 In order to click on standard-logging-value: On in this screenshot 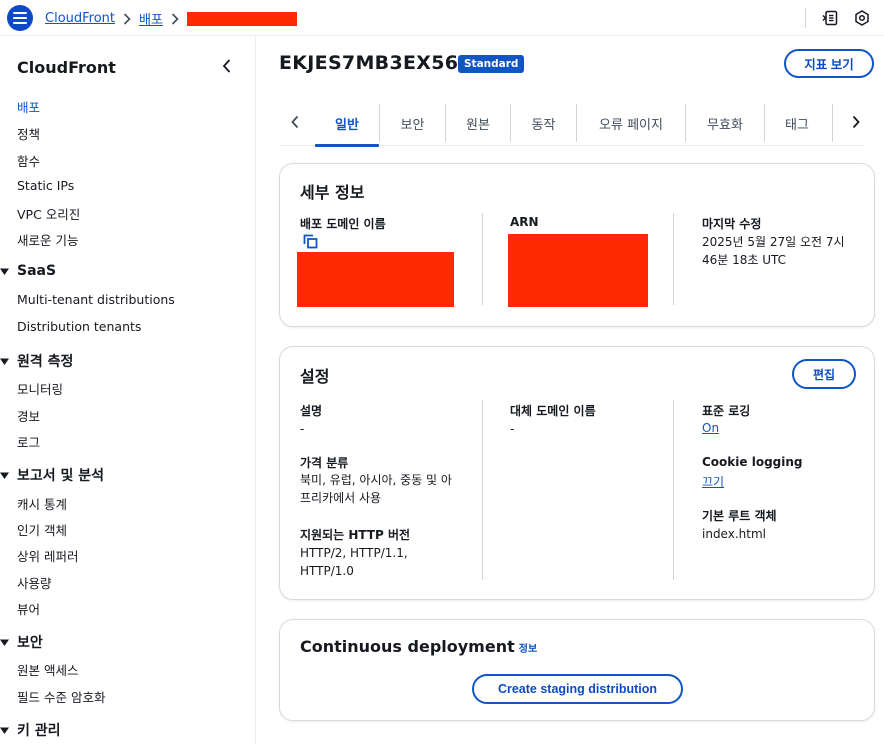, I will do `click(710, 428)`.